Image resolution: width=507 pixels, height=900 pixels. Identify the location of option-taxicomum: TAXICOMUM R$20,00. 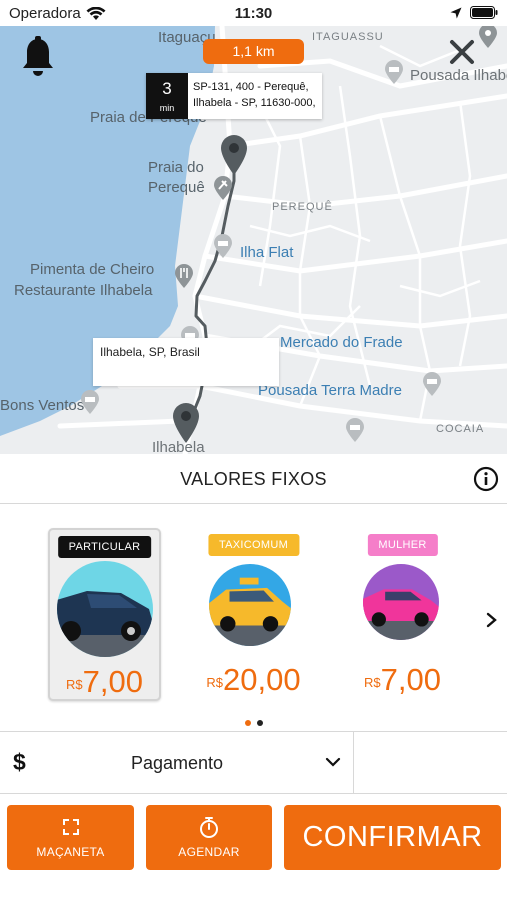
(253, 614).